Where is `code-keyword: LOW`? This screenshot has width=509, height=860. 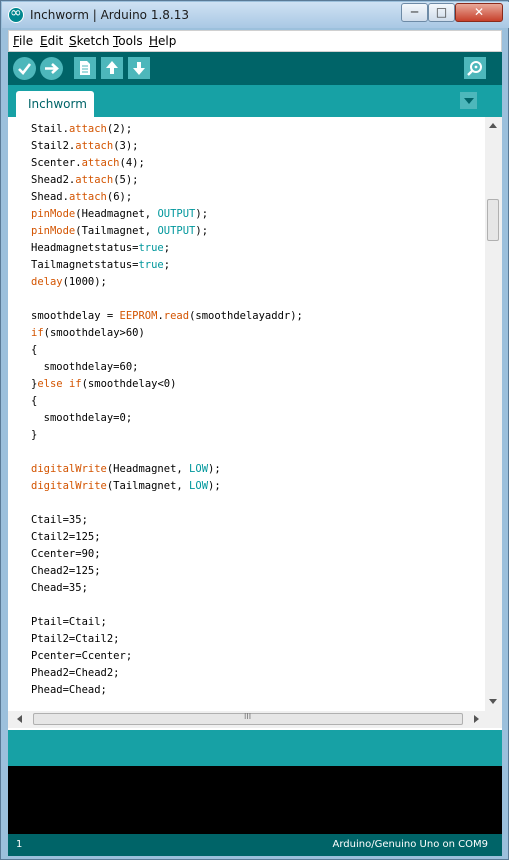
code-keyword: LOW is located at coordinates (199, 469).